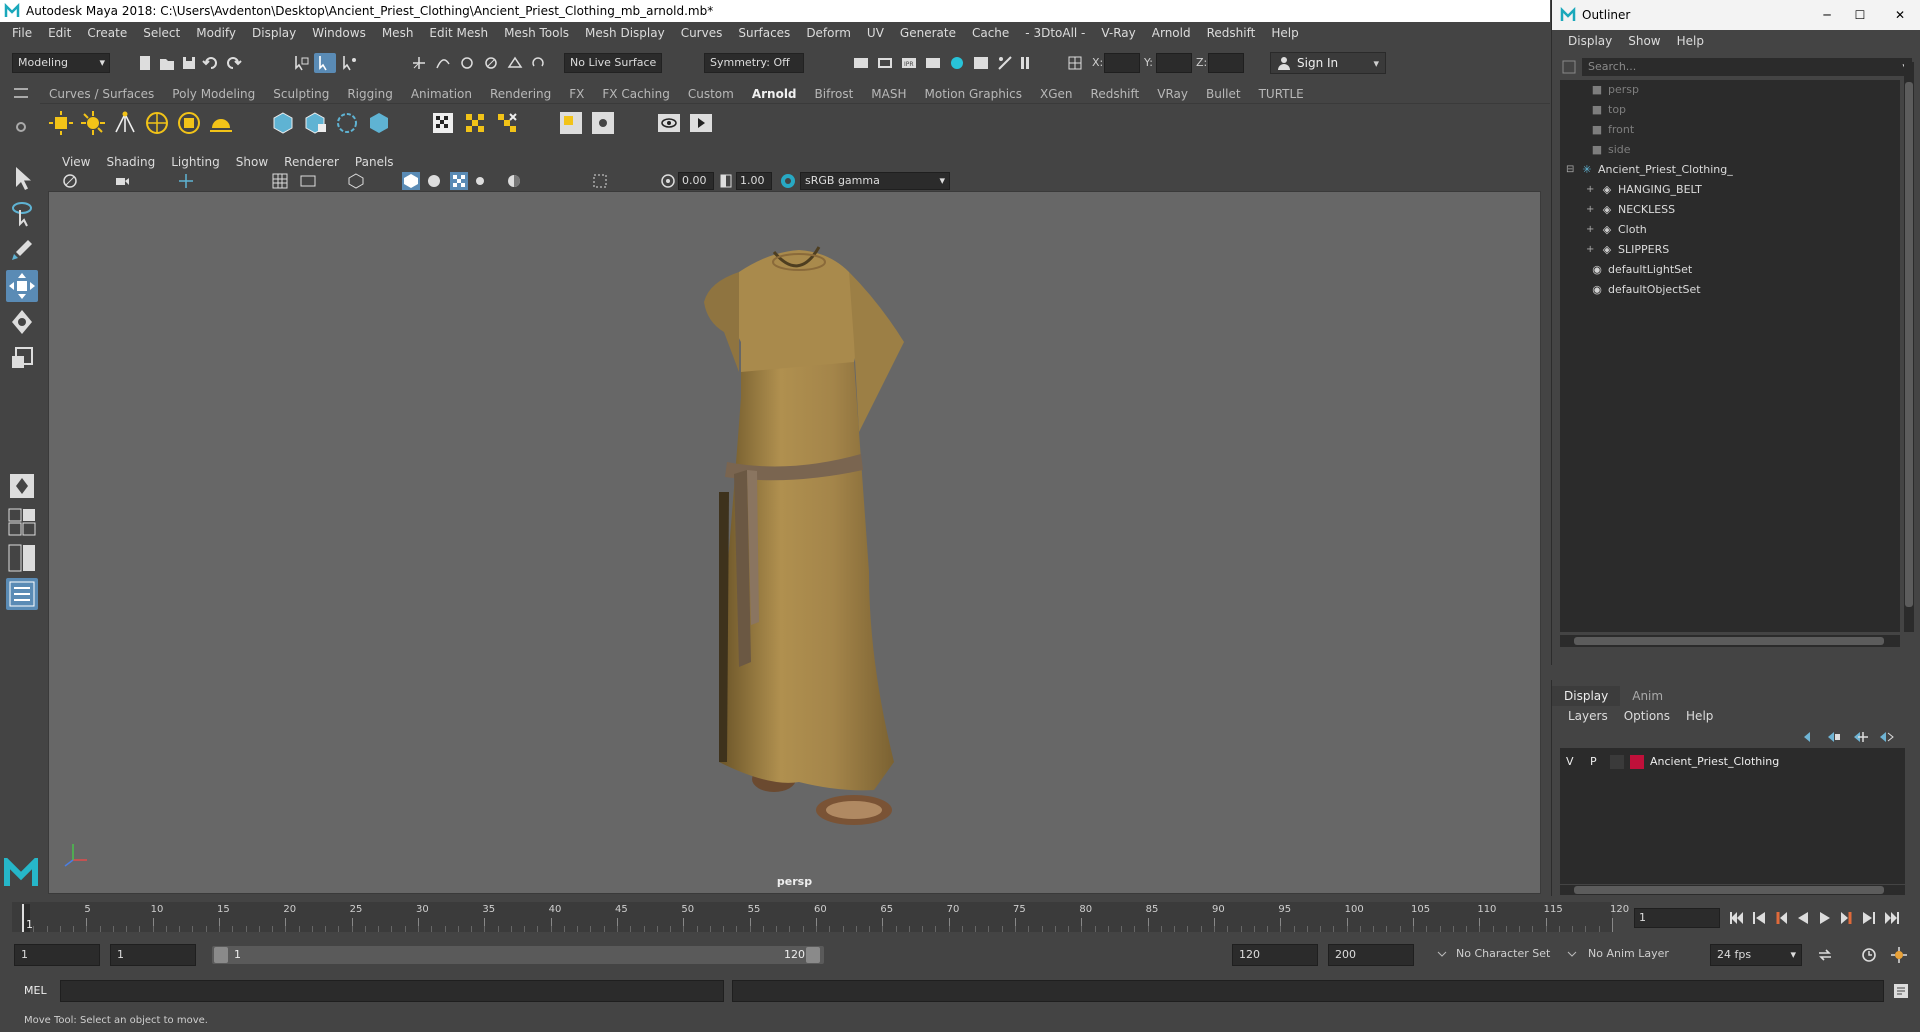 The height and width of the screenshot is (1032, 1920). Describe the element at coordinates (726, 181) in the screenshot. I see `gamma-icon` at that location.